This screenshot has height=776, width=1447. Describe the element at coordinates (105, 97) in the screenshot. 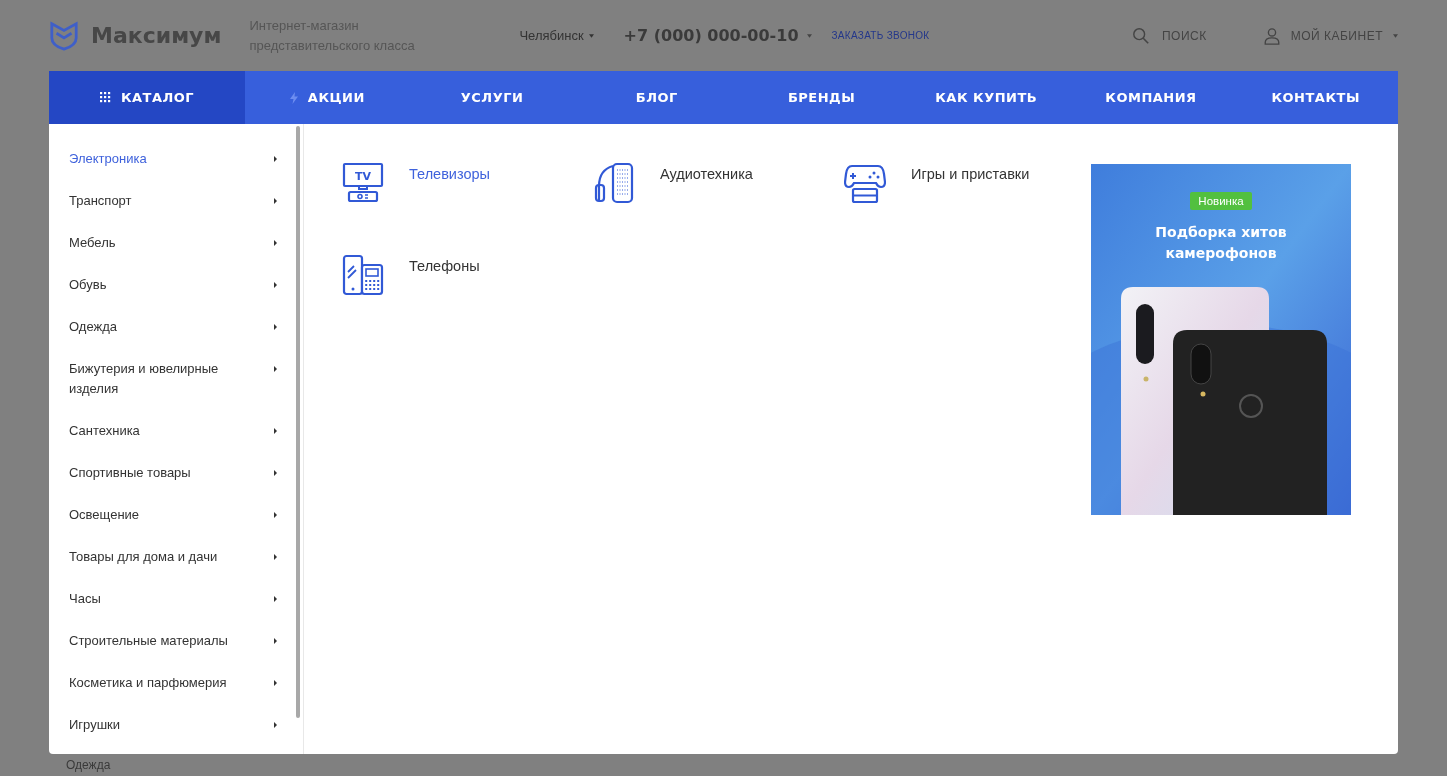

I see `grid-icon` at that location.